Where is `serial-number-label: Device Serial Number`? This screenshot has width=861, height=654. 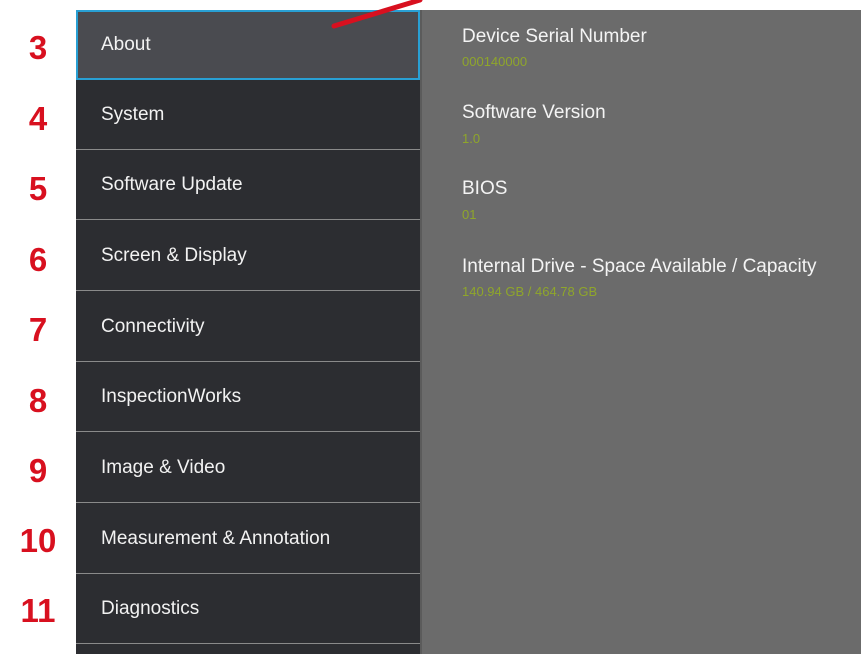 serial-number-label: Device Serial Number is located at coordinates (554, 36).